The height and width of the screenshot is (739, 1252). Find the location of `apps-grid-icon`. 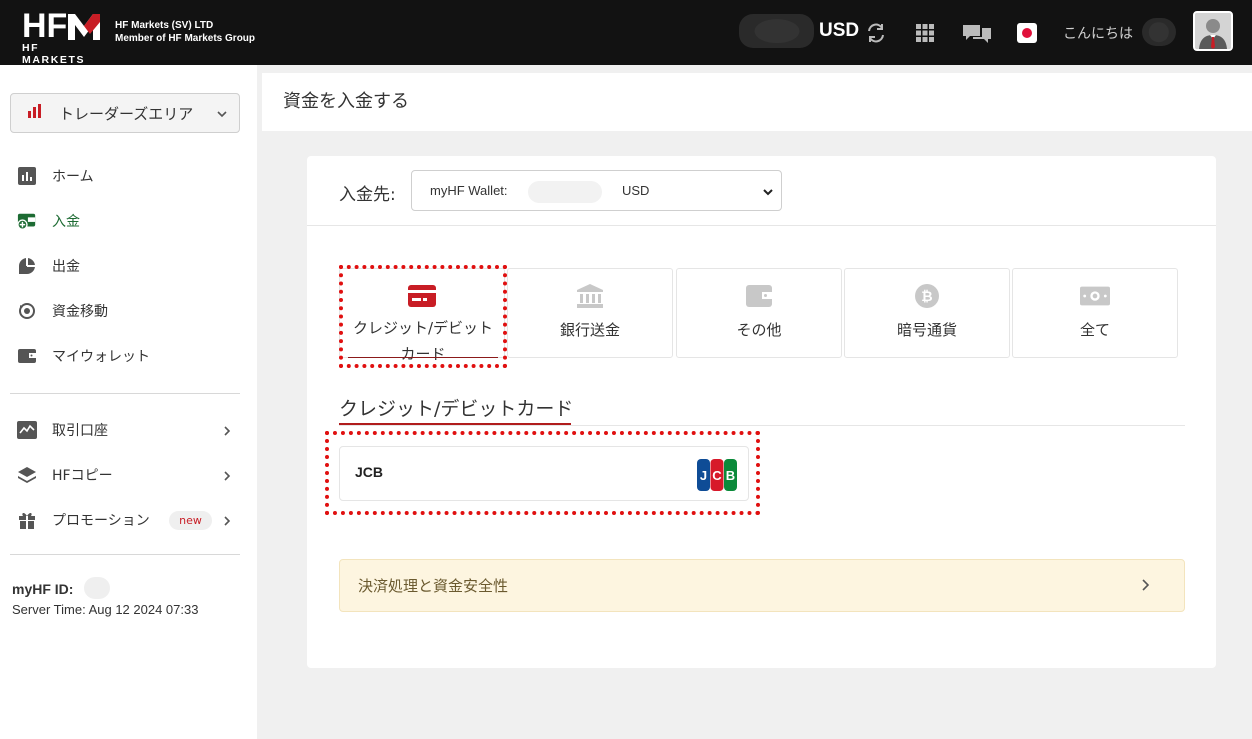

apps-grid-icon is located at coordinates (925, 33).